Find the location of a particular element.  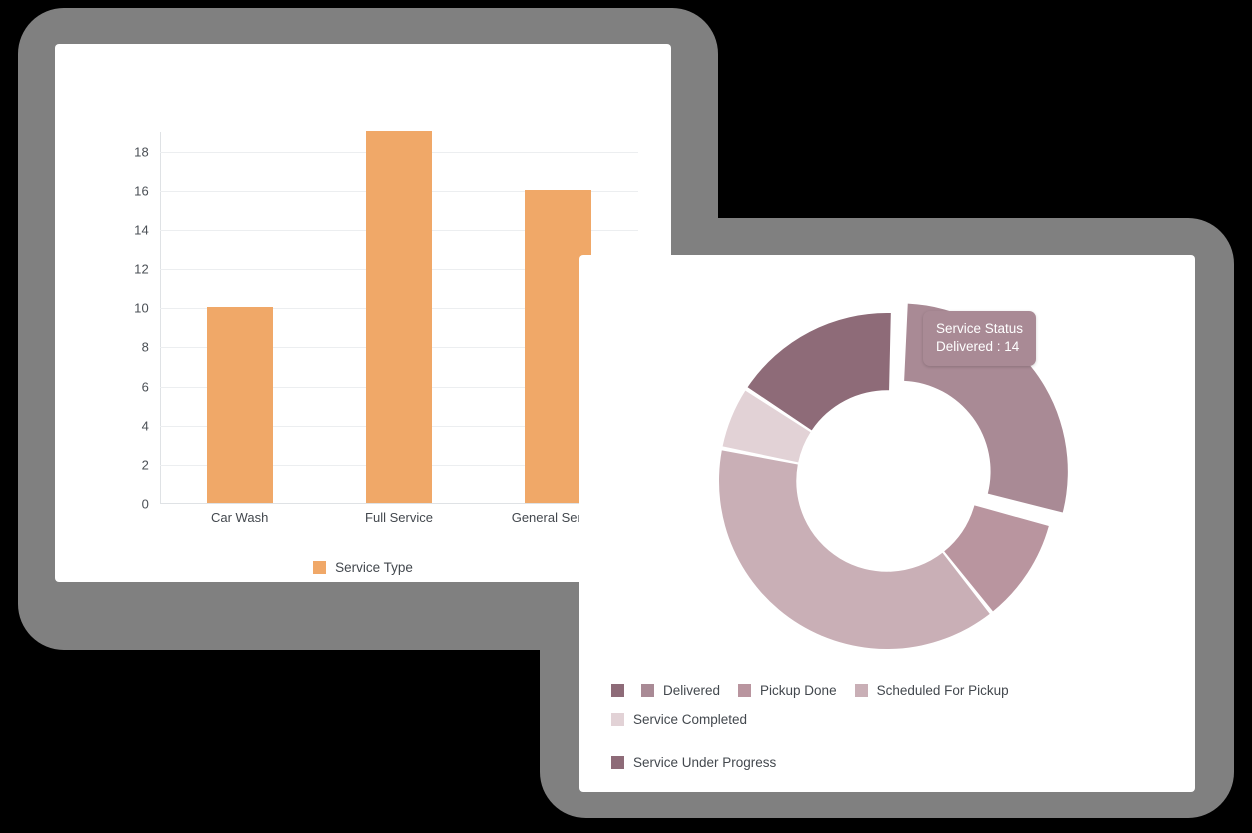

legend-item-service-completed: Service Completed is located at coordinates (679, 719).